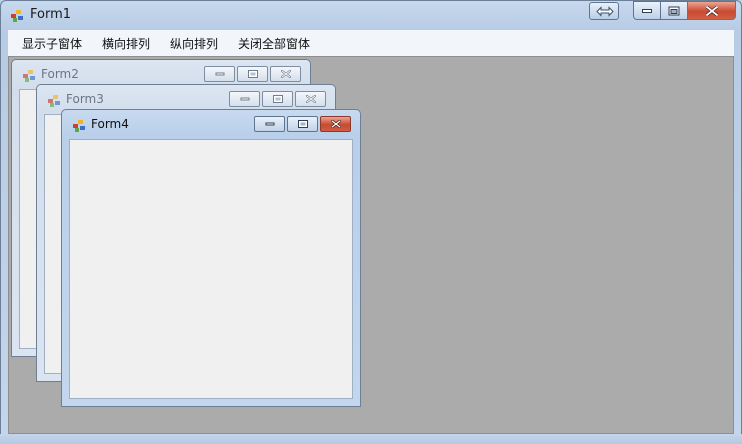 Image resolution: width=742 pixels, height=444 pixels. Describe the element at coordinates (52, 43) in the screenshot. I see `menu-show-child-forms: 显示子窗体` at that location.